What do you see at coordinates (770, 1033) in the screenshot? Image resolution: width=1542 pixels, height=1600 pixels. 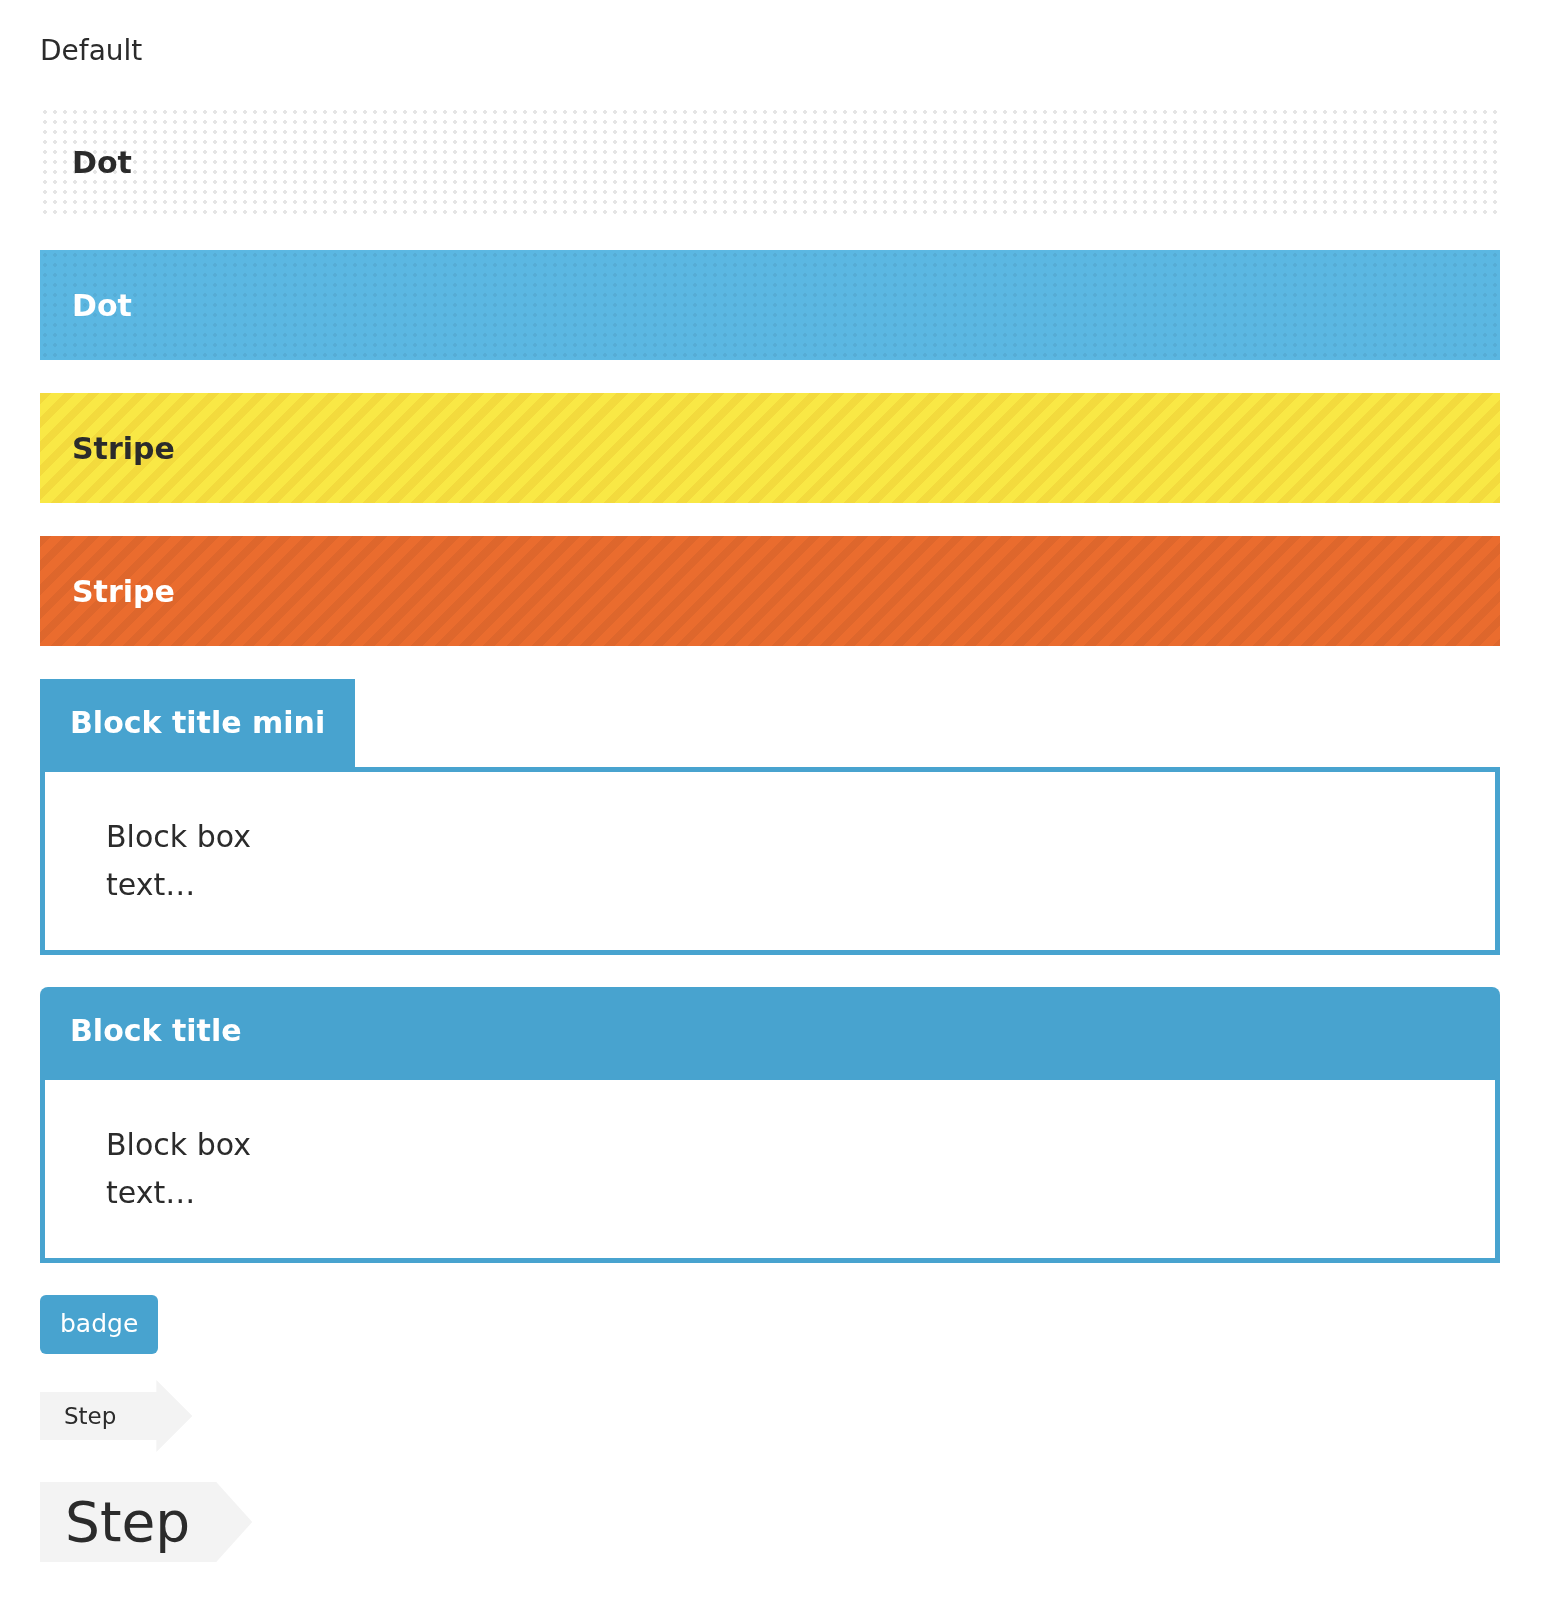 I see `block-title: Block title` at bounding box center [770, 1033].